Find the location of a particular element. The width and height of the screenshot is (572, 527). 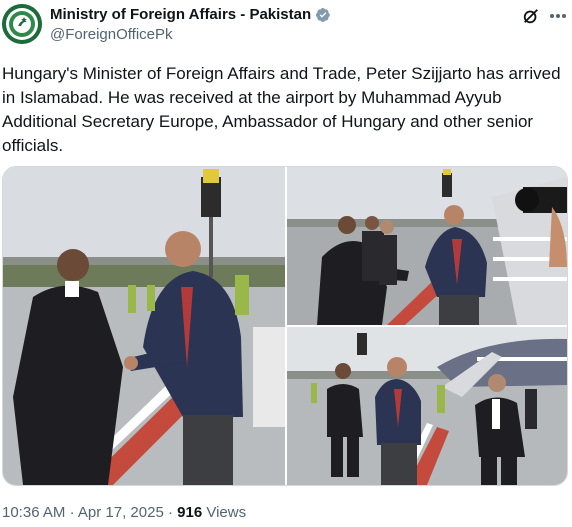

tweet-meta: 10:36 AM · Apr 17, 2025 · 916 Views is located at coordinates (124, 512).